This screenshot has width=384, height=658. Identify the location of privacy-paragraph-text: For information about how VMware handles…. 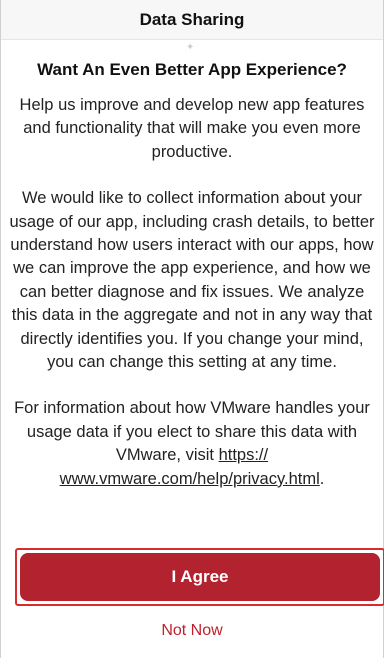
(192, 432).